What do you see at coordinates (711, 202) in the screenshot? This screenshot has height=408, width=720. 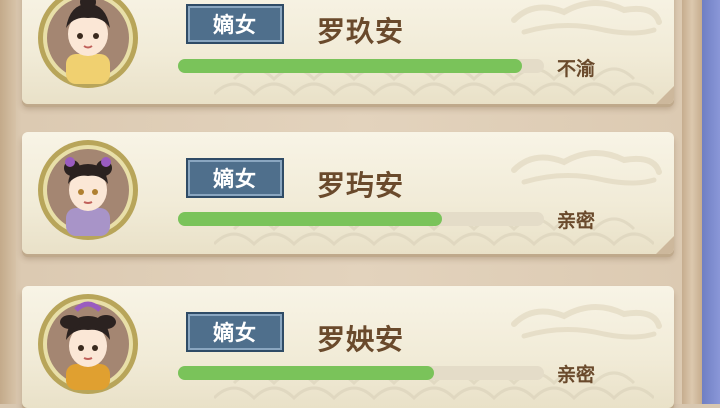 I see `window-edge` at bounding box center [711, 202].